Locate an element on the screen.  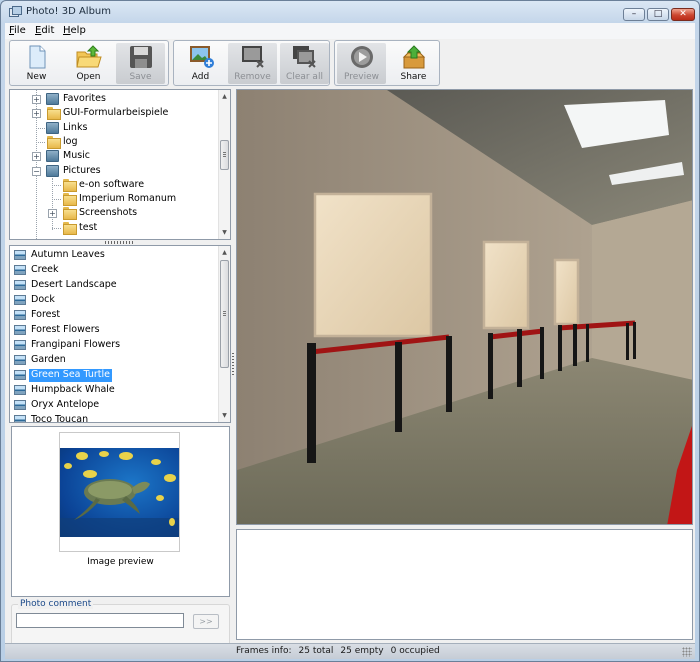
clear-all-icon is located at coordinates (304, 57).